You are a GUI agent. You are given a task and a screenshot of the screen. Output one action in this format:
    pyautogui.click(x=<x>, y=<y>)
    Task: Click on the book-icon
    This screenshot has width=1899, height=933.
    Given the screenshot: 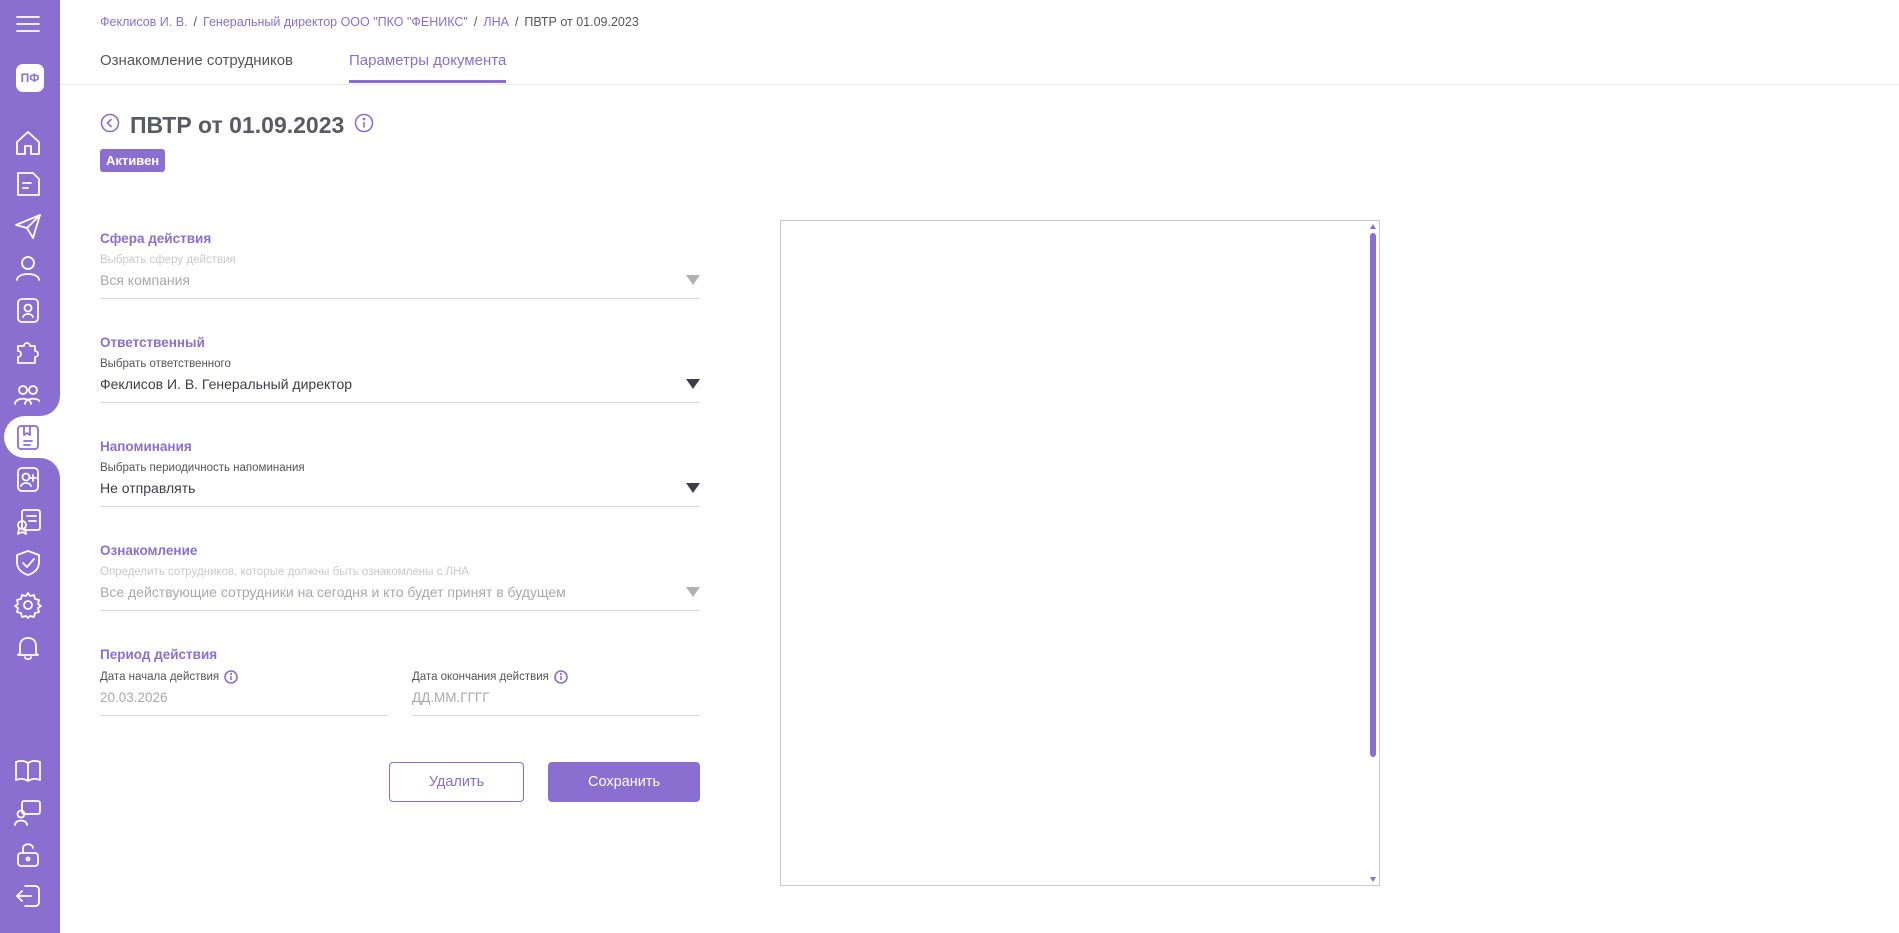 What is the action you would take?
    pyautogui.click(x=28, y=770)
    